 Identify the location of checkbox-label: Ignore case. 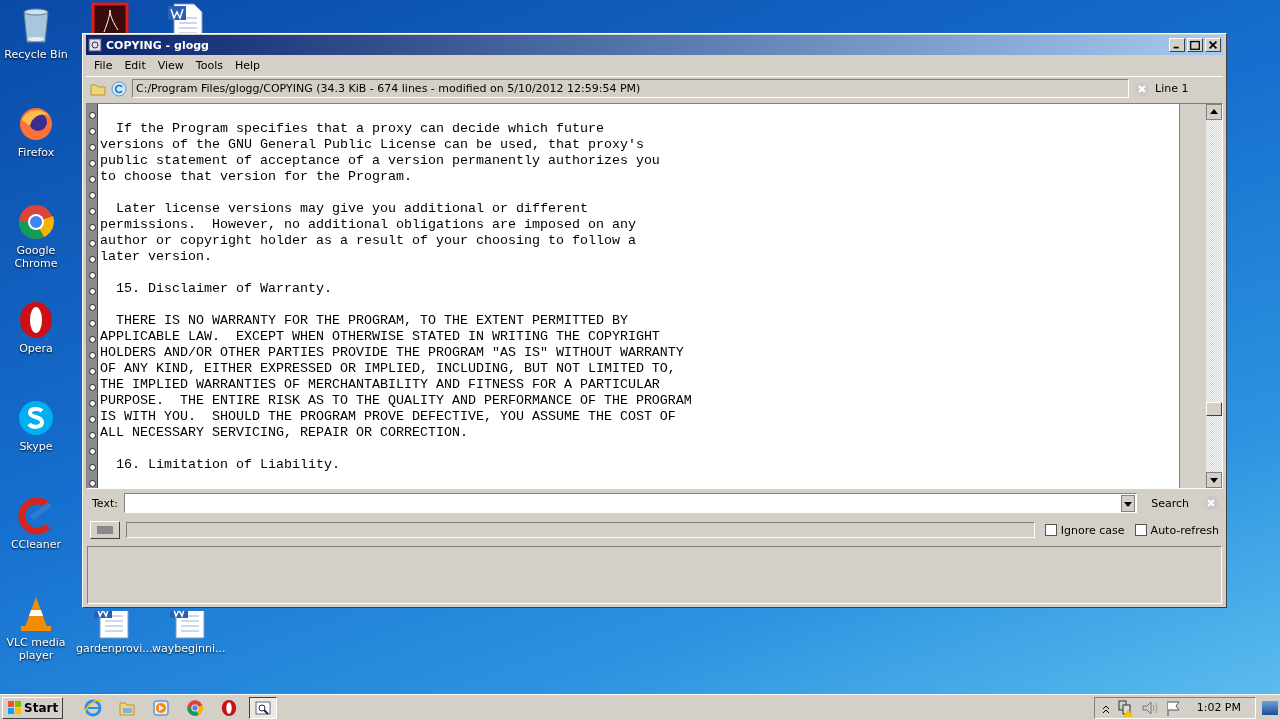
(1092, 530).